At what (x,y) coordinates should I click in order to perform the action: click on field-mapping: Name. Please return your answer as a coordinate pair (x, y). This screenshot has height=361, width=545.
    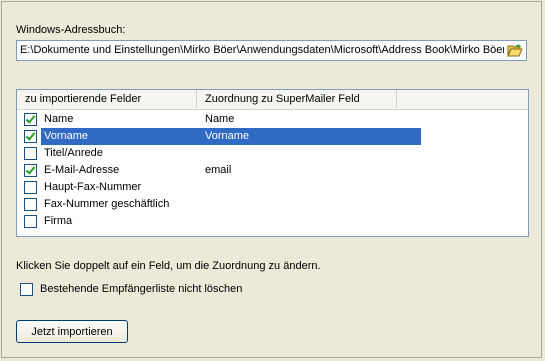
    Looking at the image, I should click on (220, 119).